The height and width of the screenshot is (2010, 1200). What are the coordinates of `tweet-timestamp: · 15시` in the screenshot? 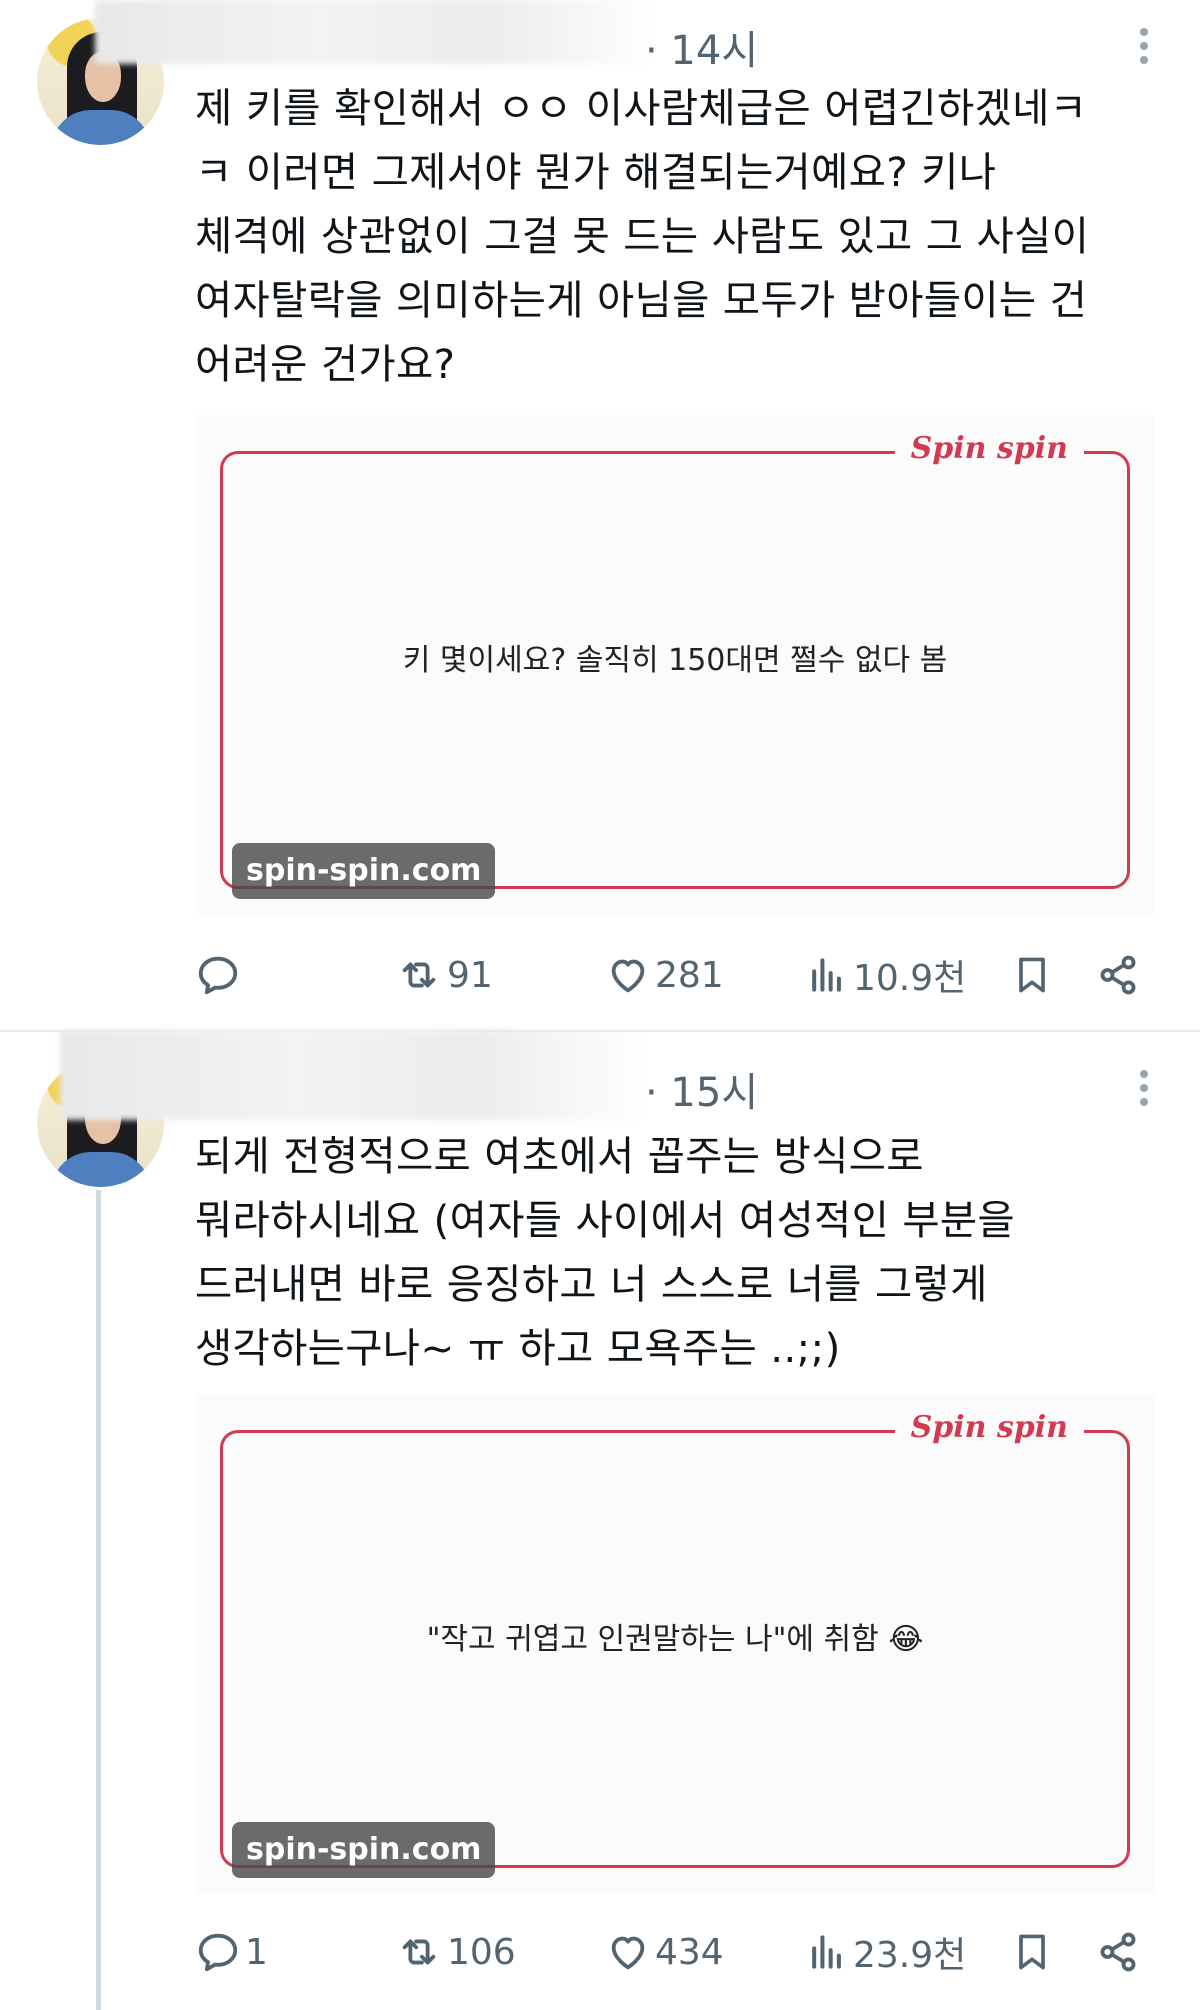 It's located at (701, 1089).